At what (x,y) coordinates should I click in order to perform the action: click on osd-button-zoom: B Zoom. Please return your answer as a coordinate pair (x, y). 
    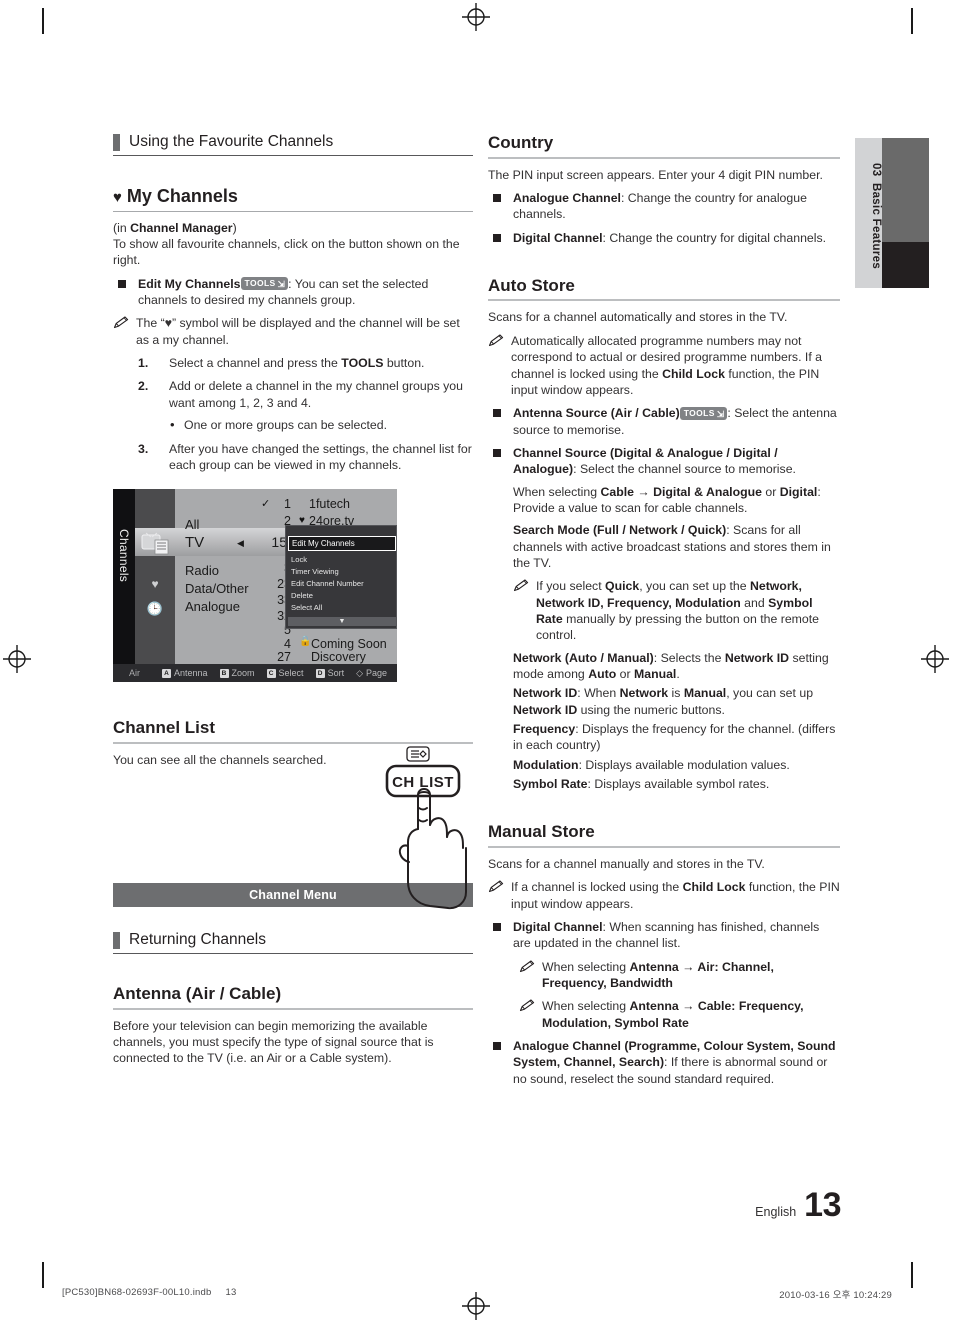
    Looking at the image, I should click on (237, 673).